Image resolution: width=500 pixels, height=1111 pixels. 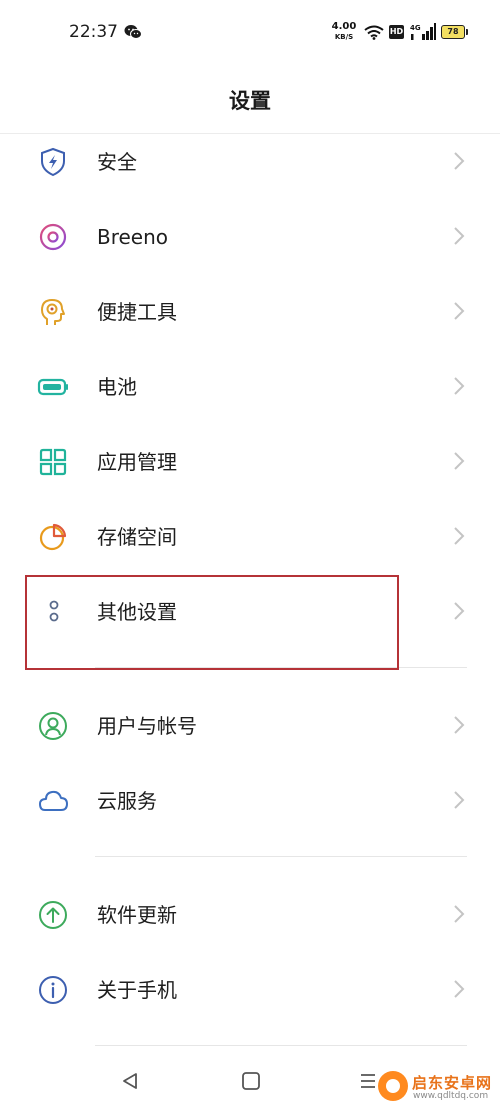 I want to click on app-grid-icon, so click(x=53, y=462).